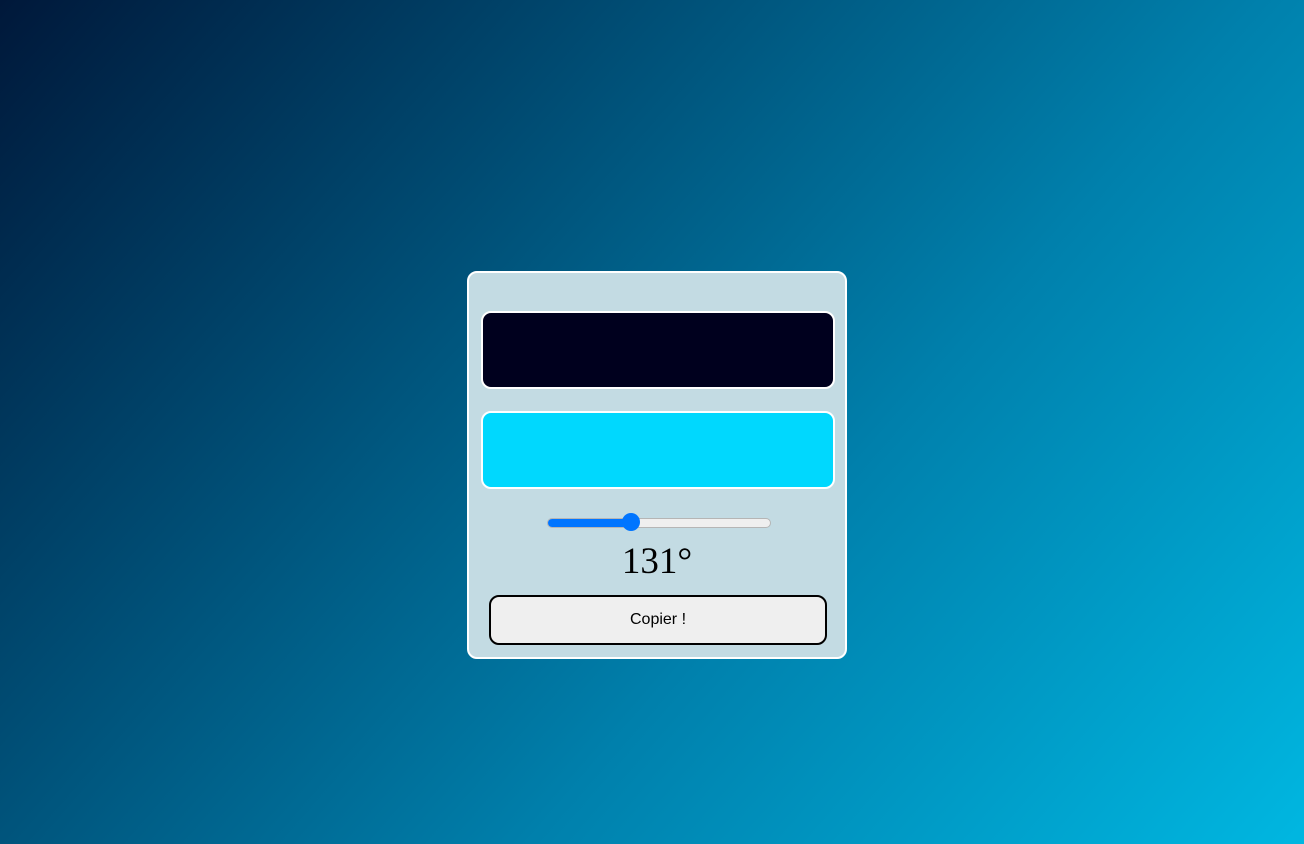  I want to click on second-color-picker, so click(658, 450).